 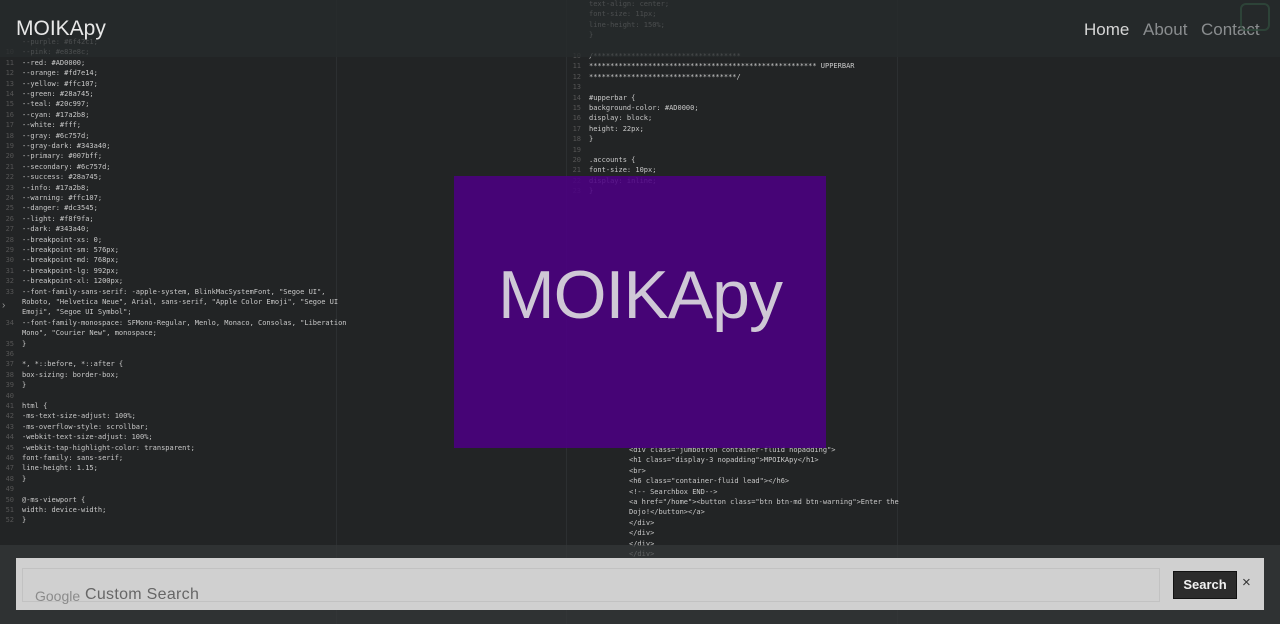 I want to click on code-line: 38 box-sizing: border-box;, so click(x=60, y=375).